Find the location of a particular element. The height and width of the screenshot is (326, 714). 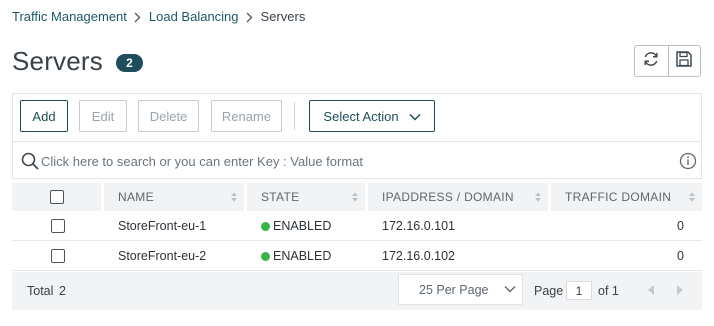

per-page-select: 25 Per Page is located at coordinates (460, 289).